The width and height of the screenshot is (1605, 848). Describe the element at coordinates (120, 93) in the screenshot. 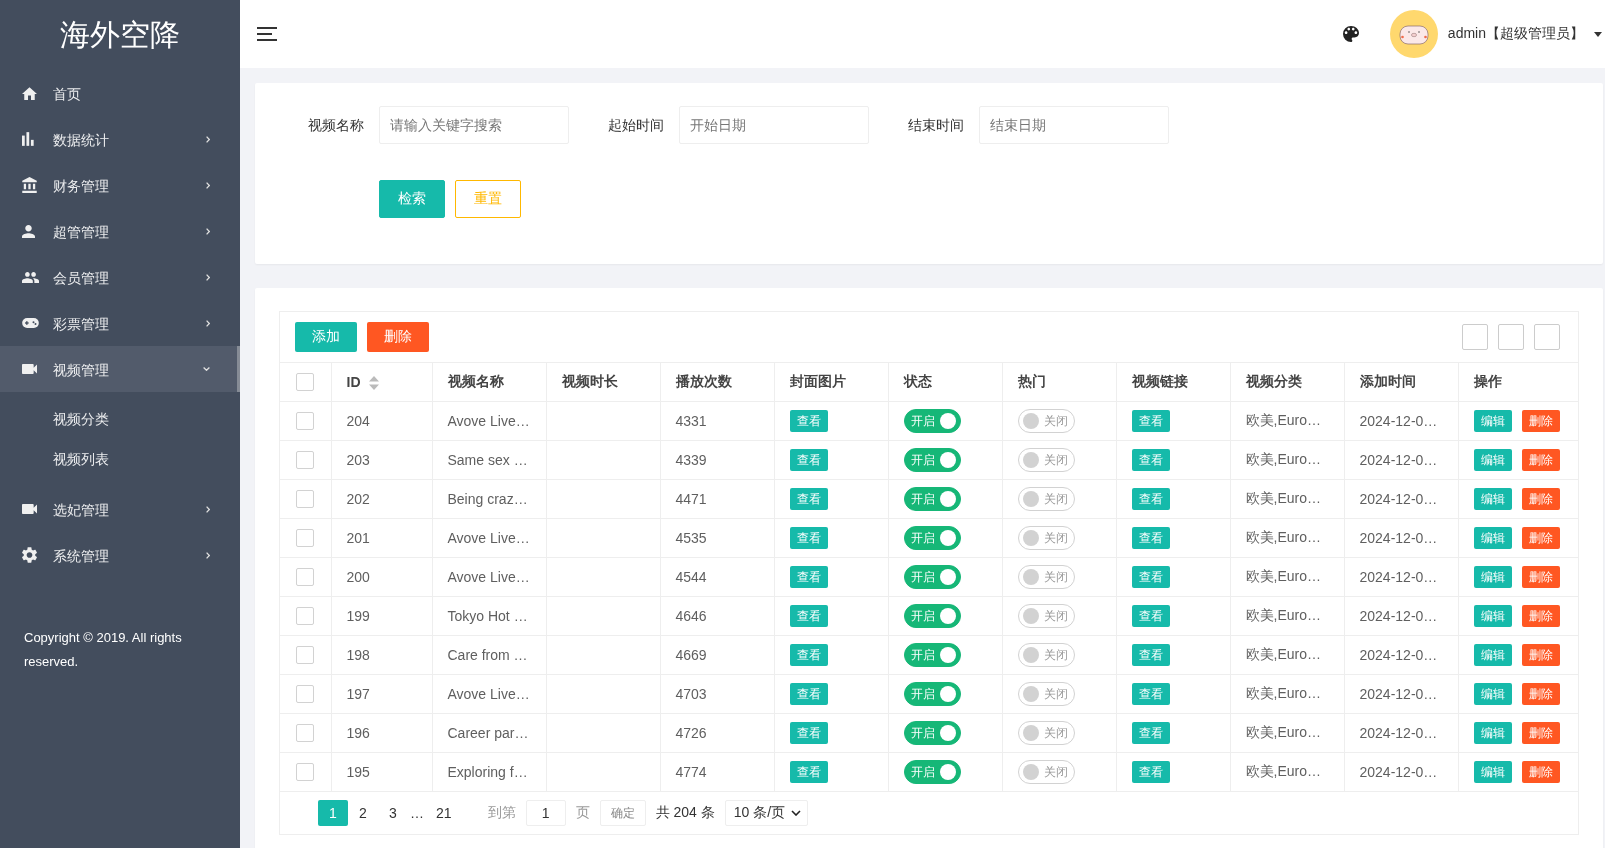

I see `sidebar-item: 首页` at that location.